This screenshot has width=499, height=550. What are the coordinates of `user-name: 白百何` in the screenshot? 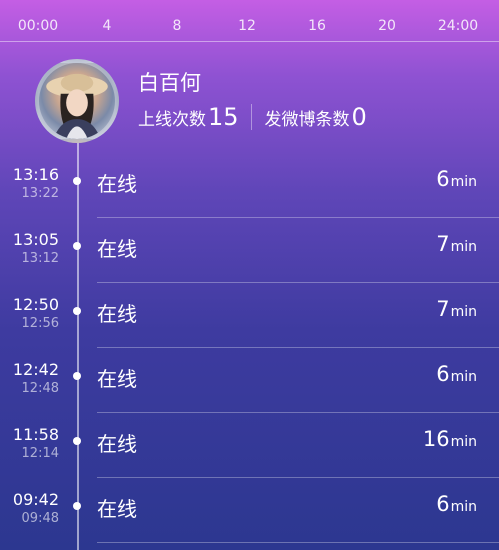 It's located at (169, 83).